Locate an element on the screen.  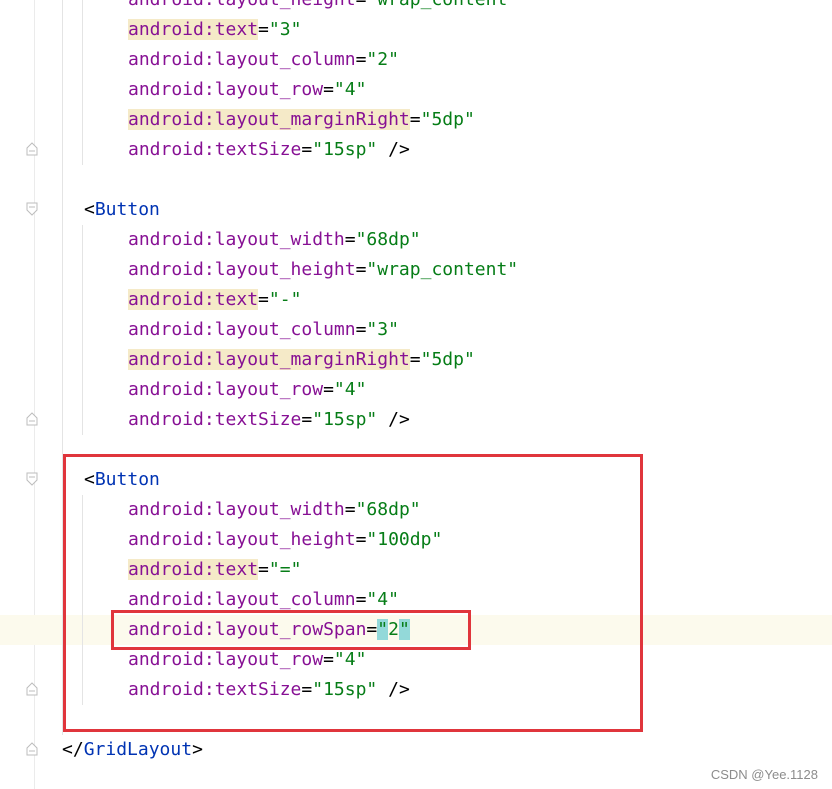
editor-gutter is located at coordinates (17, 394).